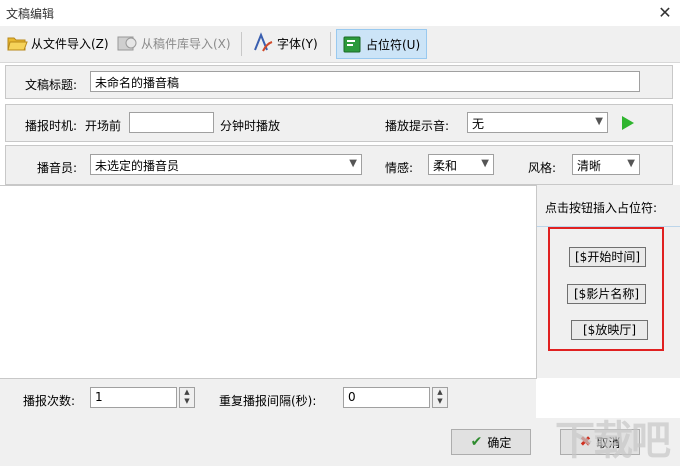 The width and height of the screenshot is (680, 466). Describe the element at coordinates (461, 164) in the screenshot. I see `emotion-select: 柔和 ▼` at that location.